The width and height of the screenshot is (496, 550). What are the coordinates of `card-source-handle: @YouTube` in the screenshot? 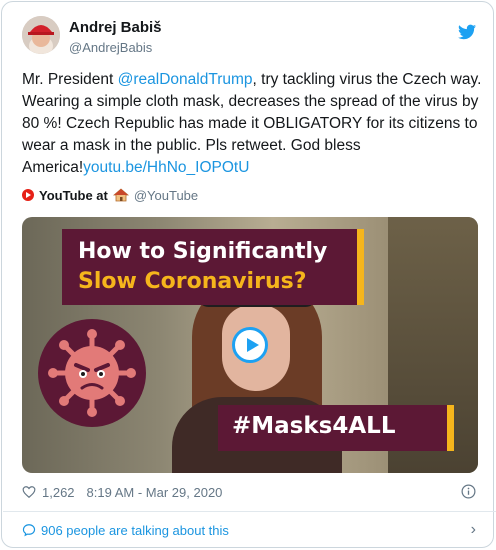 It's located at (166, 195).